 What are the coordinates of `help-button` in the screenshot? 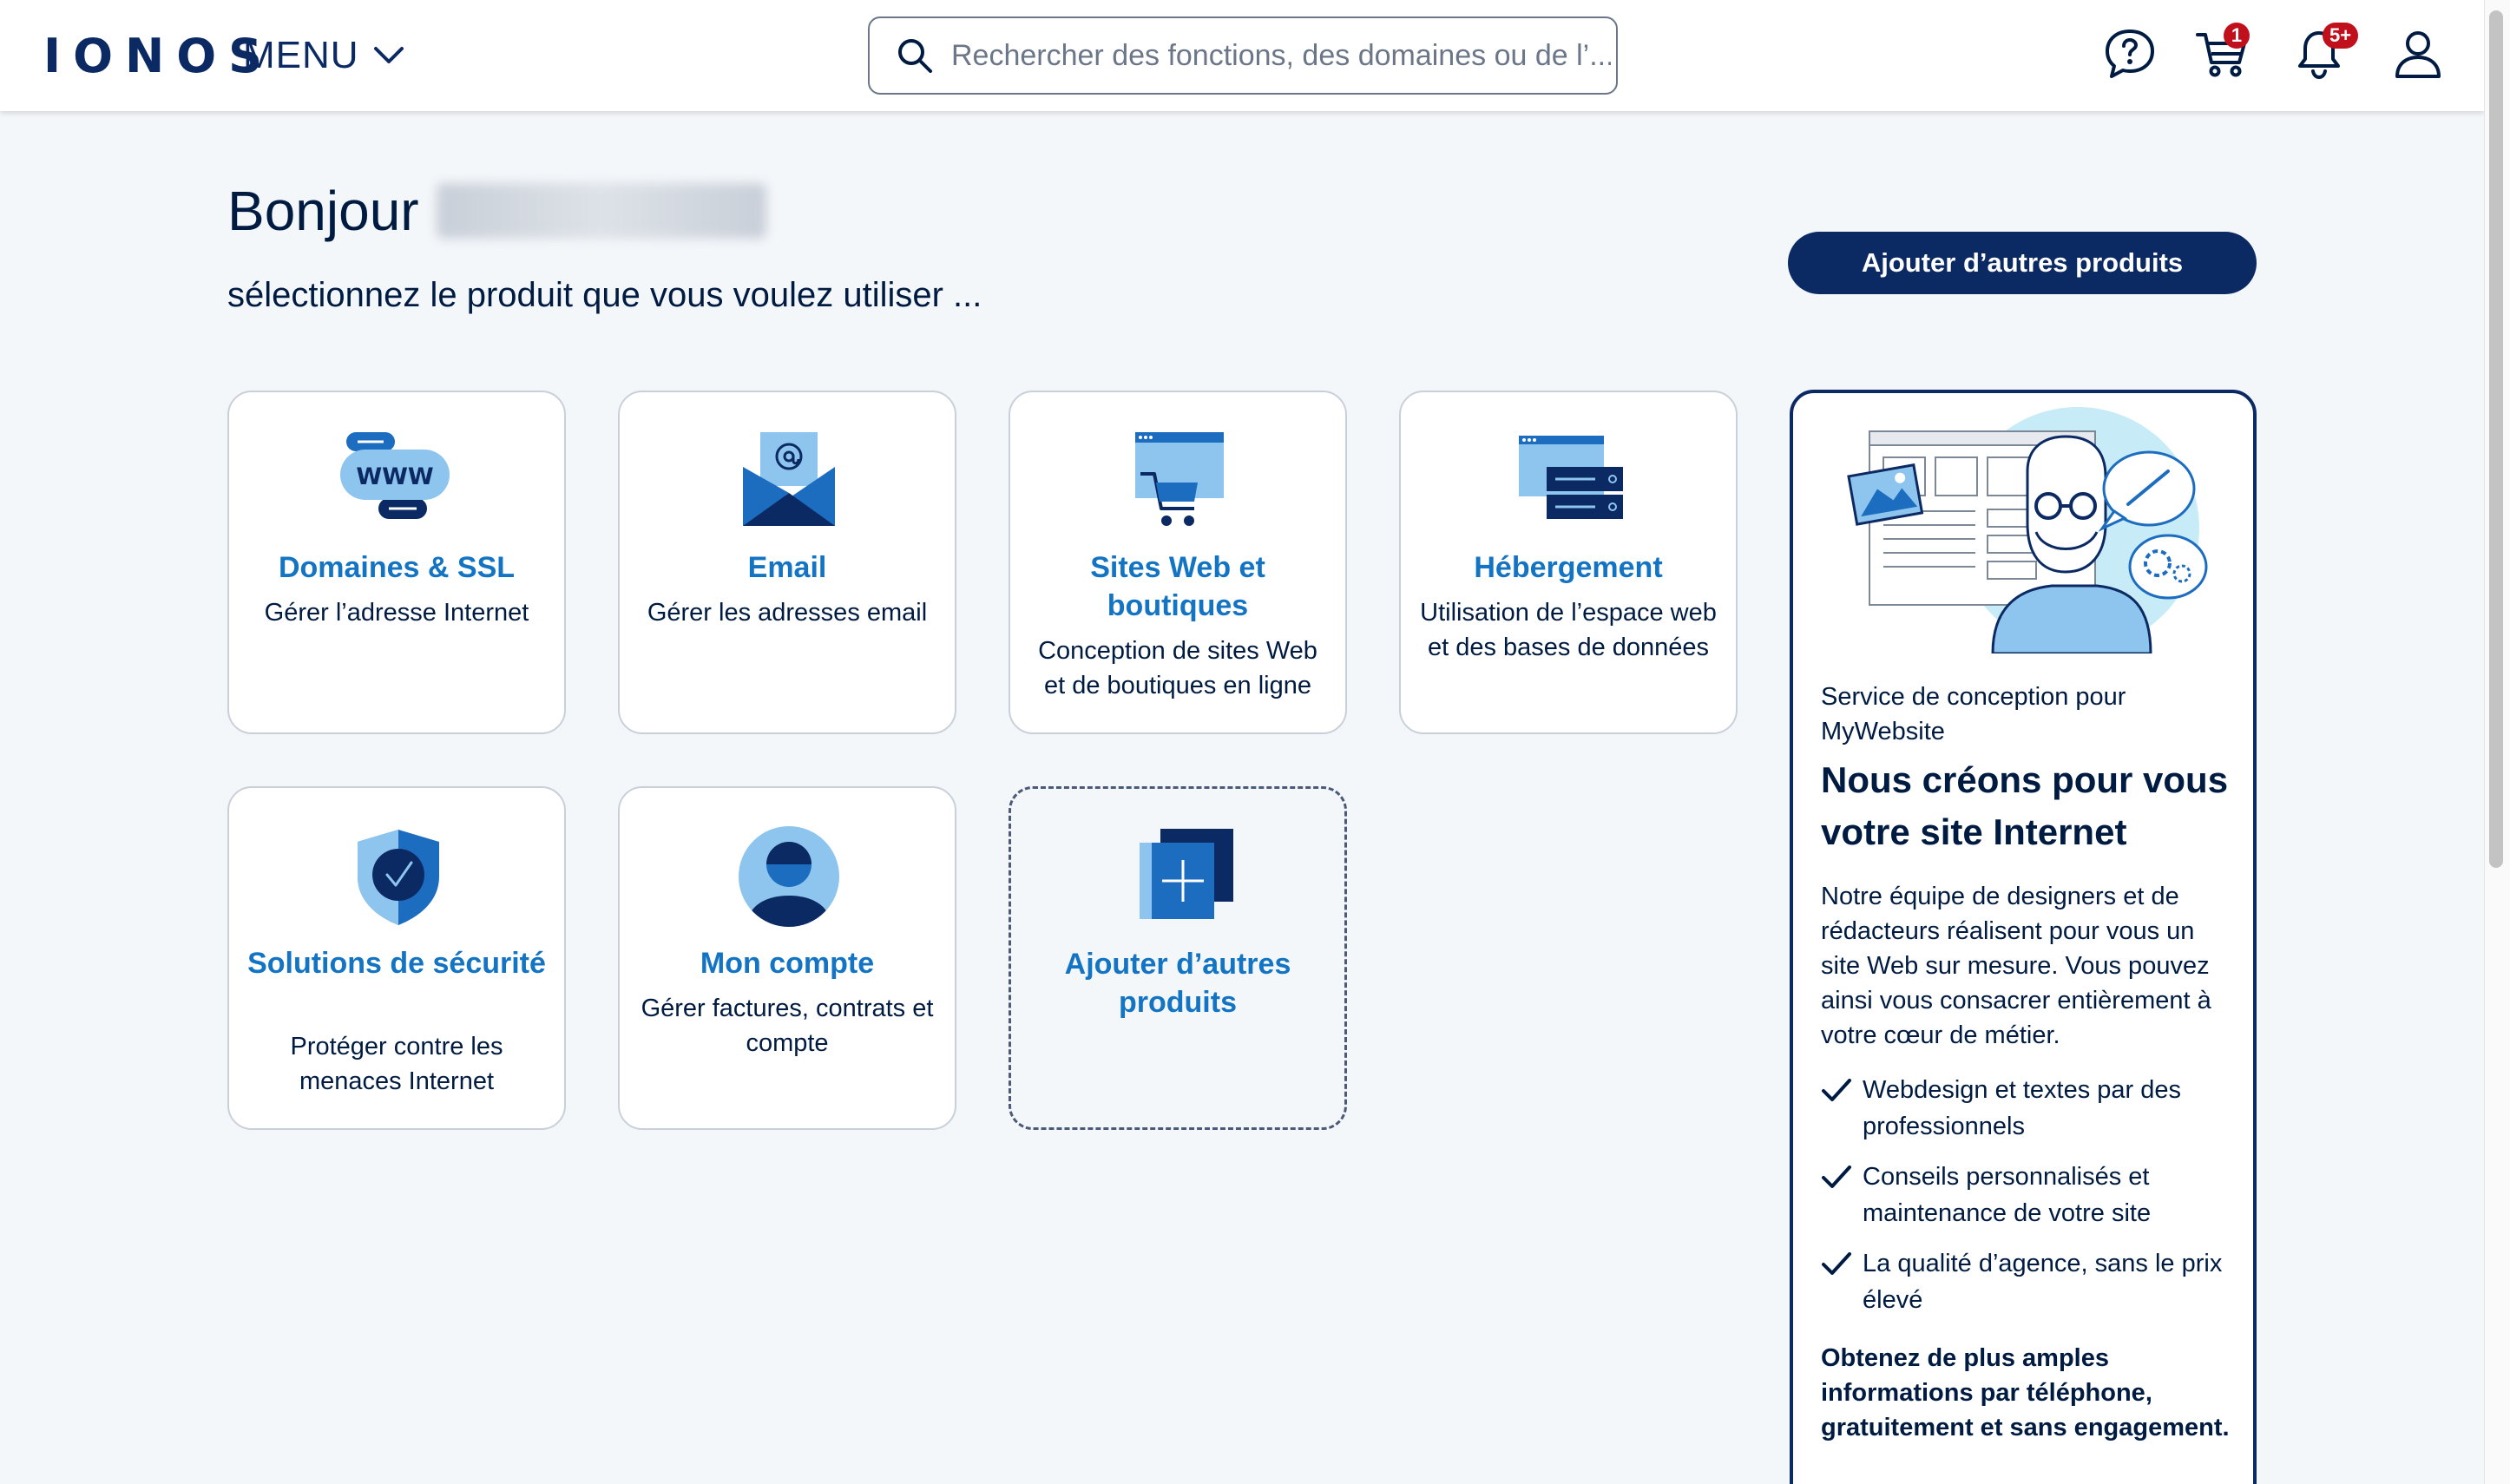 It's located at (2130, 54).